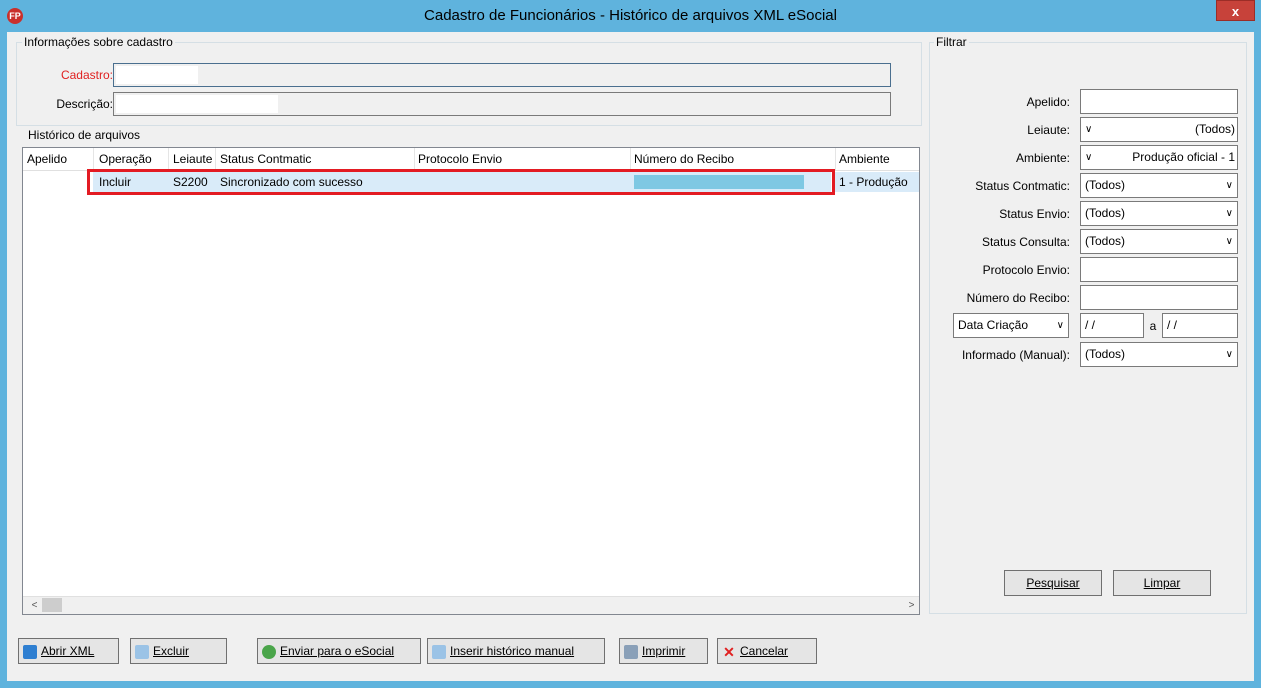  Describe the element at coordinates (631, 651) in the screenshot. I see `printer-icon` at that location.